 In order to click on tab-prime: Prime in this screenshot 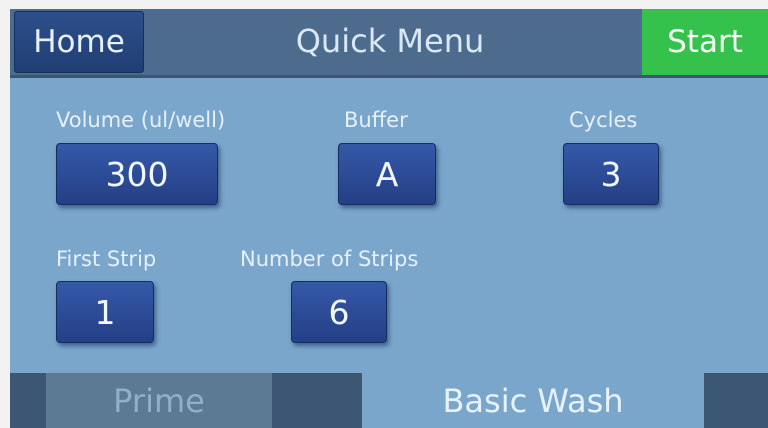, I will do `click(159, 400)`.